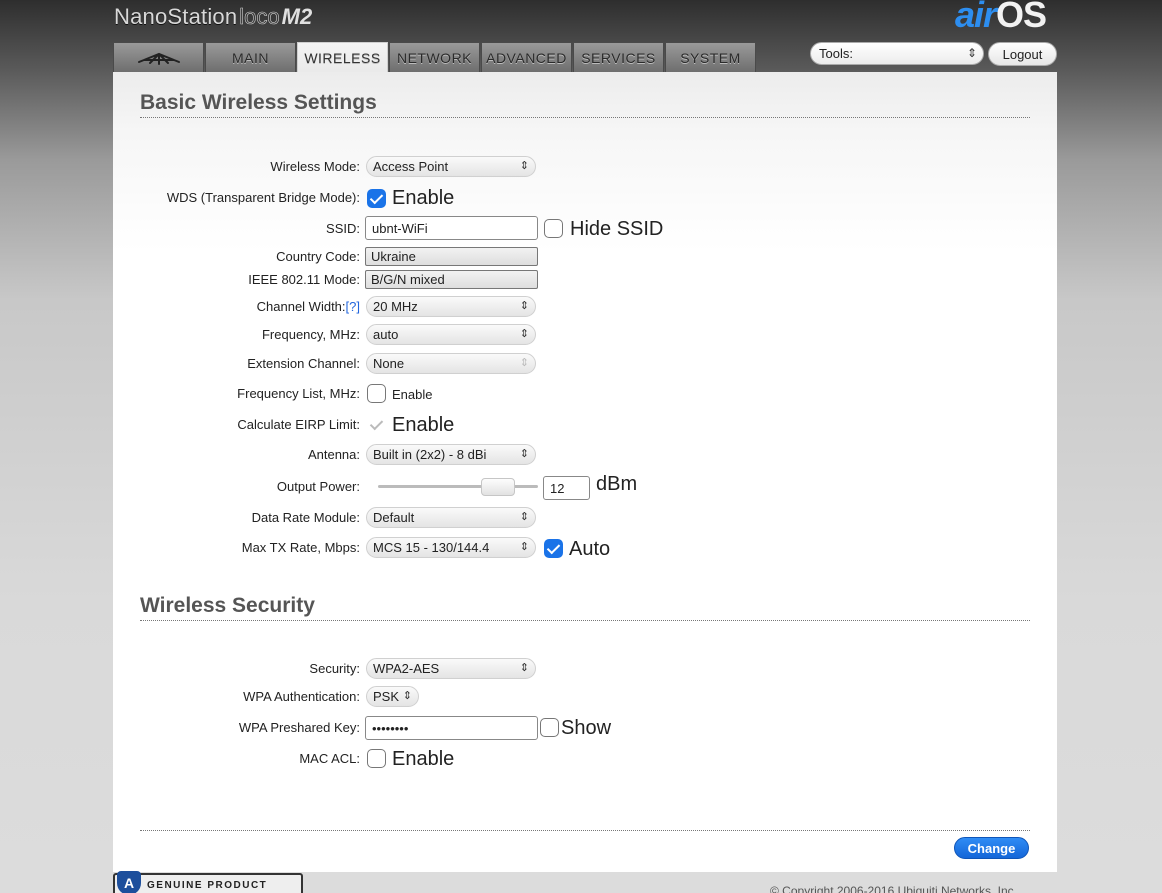 The width and height of the screenshot is (1162, 893). I want to click on wpa-authentication-select: PSK ⇕, so click(392, 696).